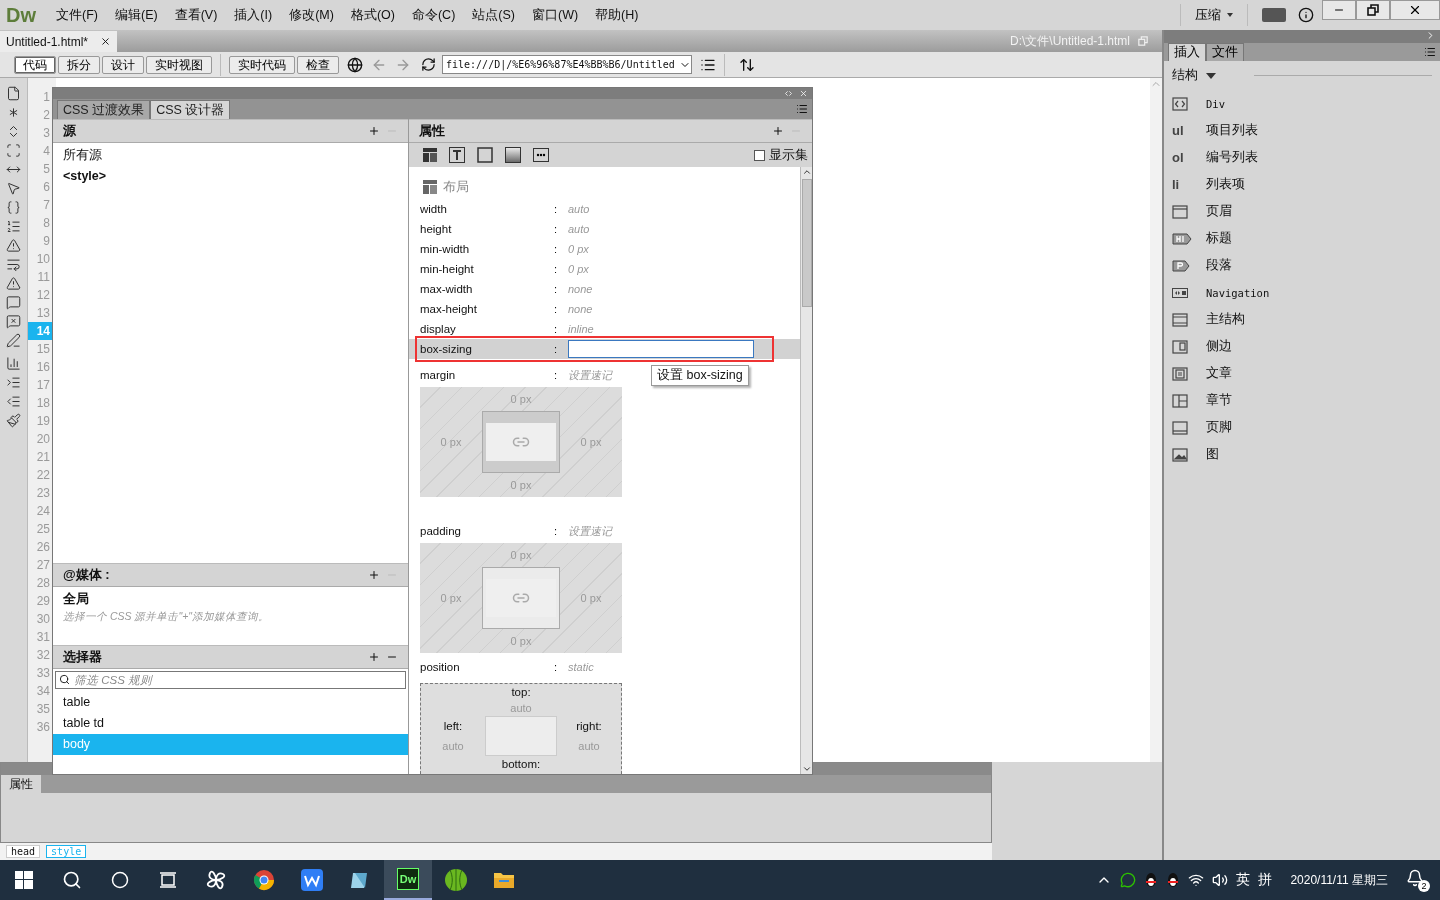  Describe the element at coordinates (1302, 211) in the screenshot. I see `insert-item: 页眉` at that location.